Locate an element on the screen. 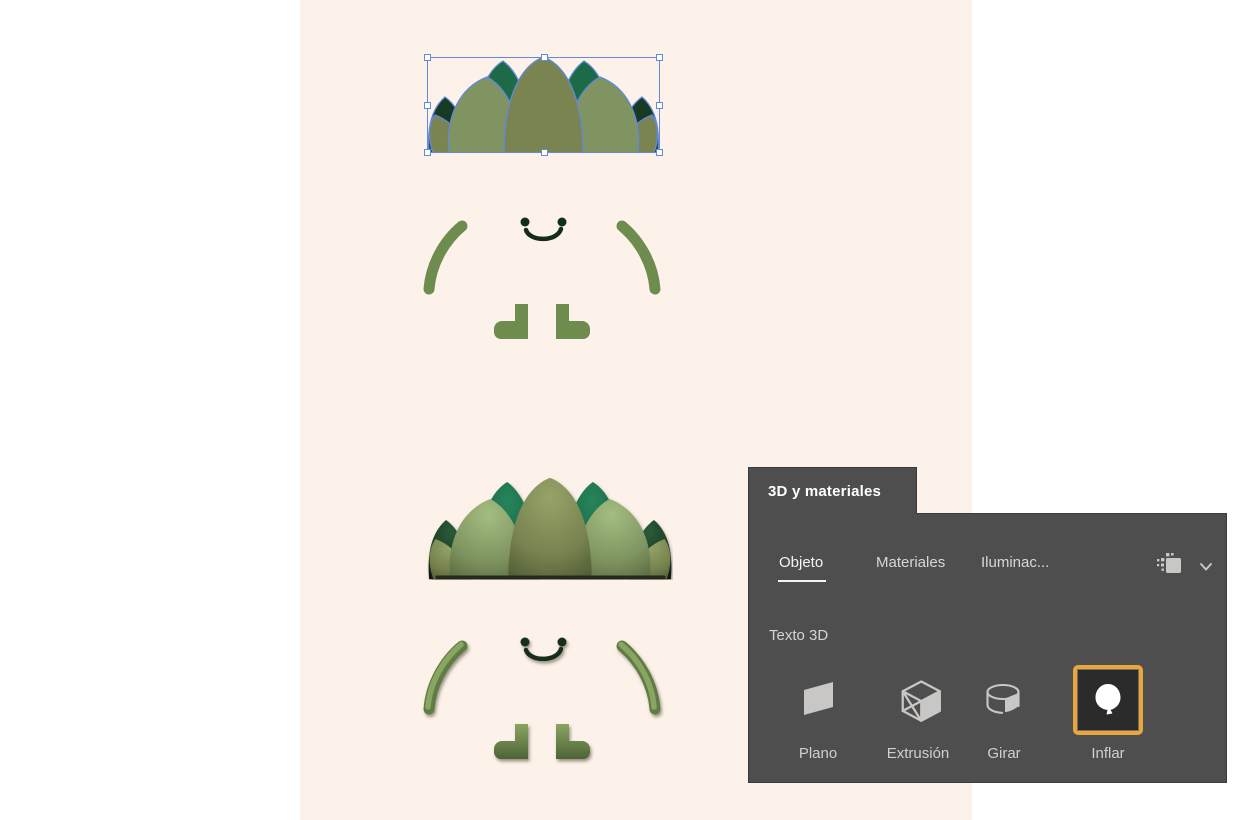  section-label-texto-3d: Texto 3D is located at coordinates (799, 635).